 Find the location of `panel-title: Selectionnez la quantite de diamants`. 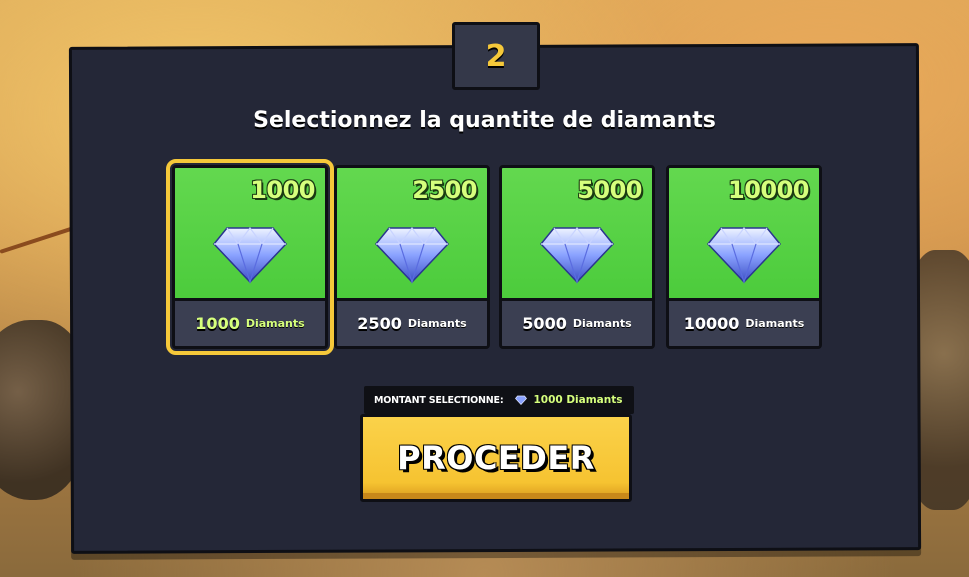

panel-title: Selectionnez la quantite de diamants is located at coordinates (484, 120).